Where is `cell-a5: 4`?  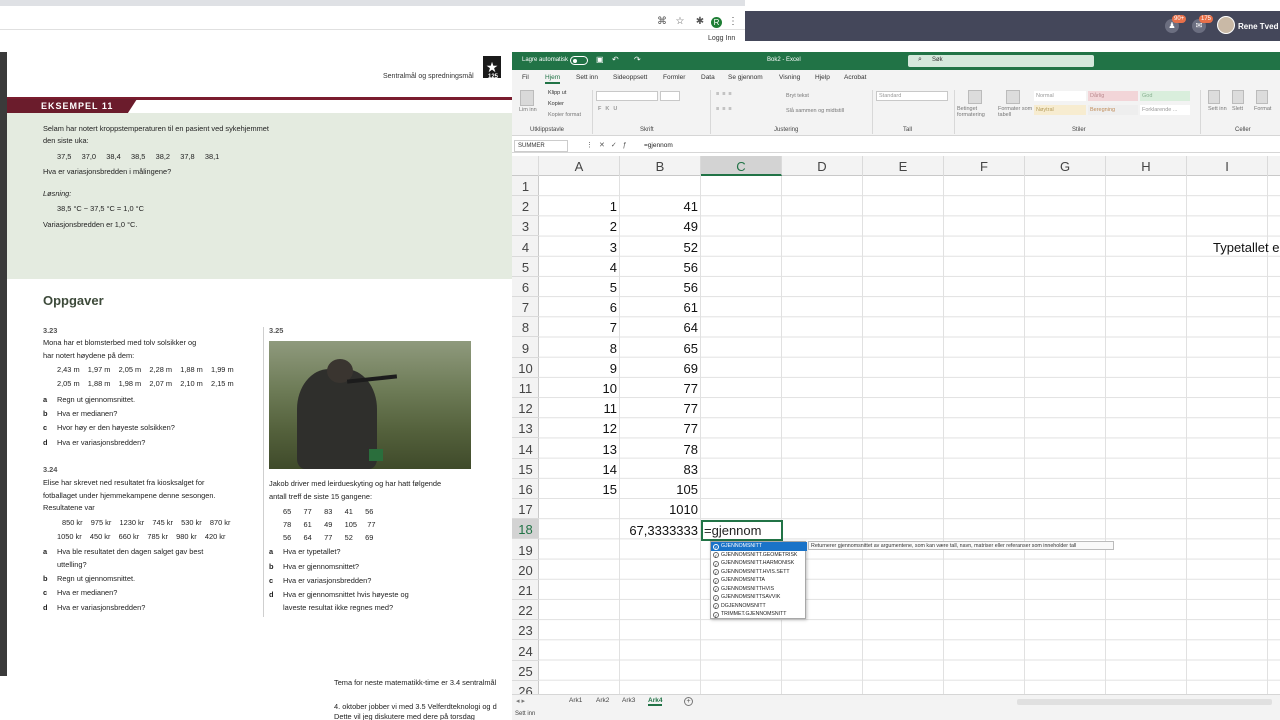
cell-a5: 4 is located at coordinates (579, 267).